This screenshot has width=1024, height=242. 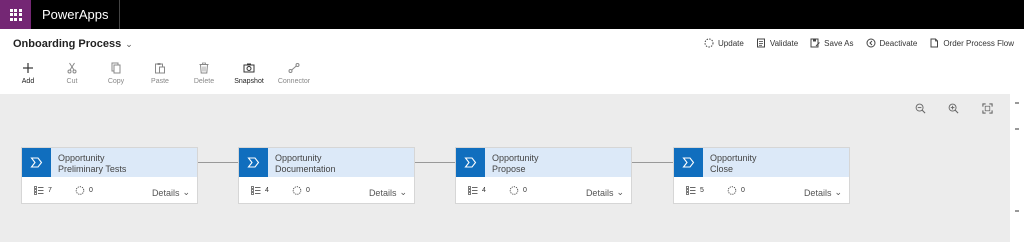 I want to click on zoom-in-icon, so click(x=953, y=108).